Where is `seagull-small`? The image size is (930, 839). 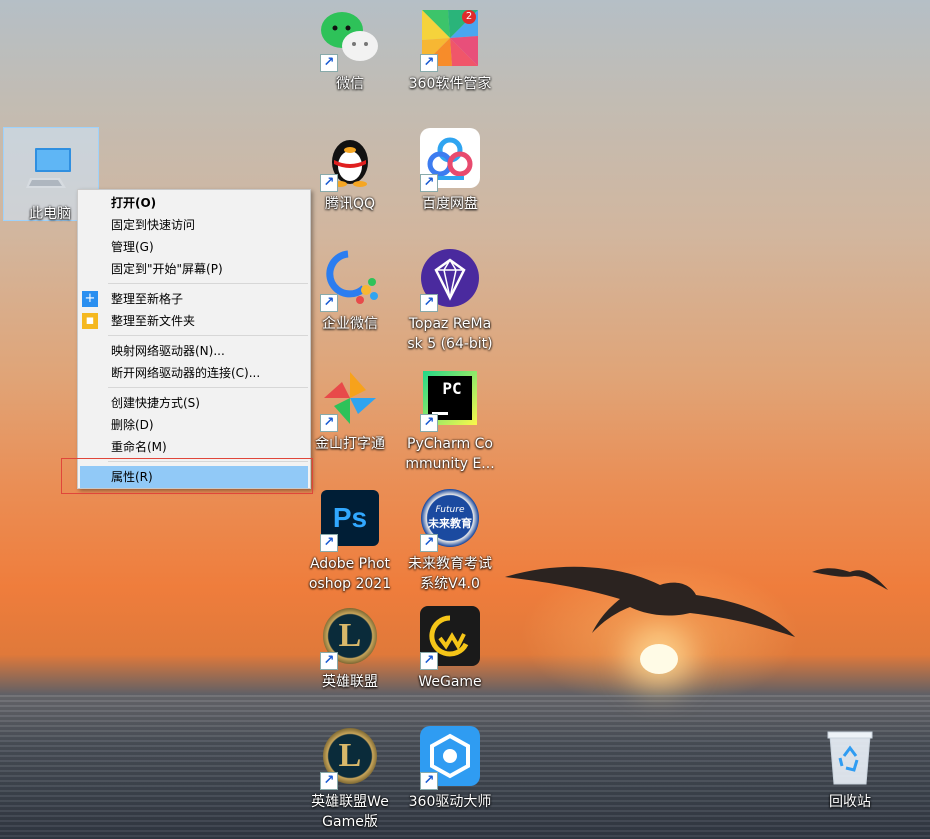 seagull-small is located at coordinates (850, 579).